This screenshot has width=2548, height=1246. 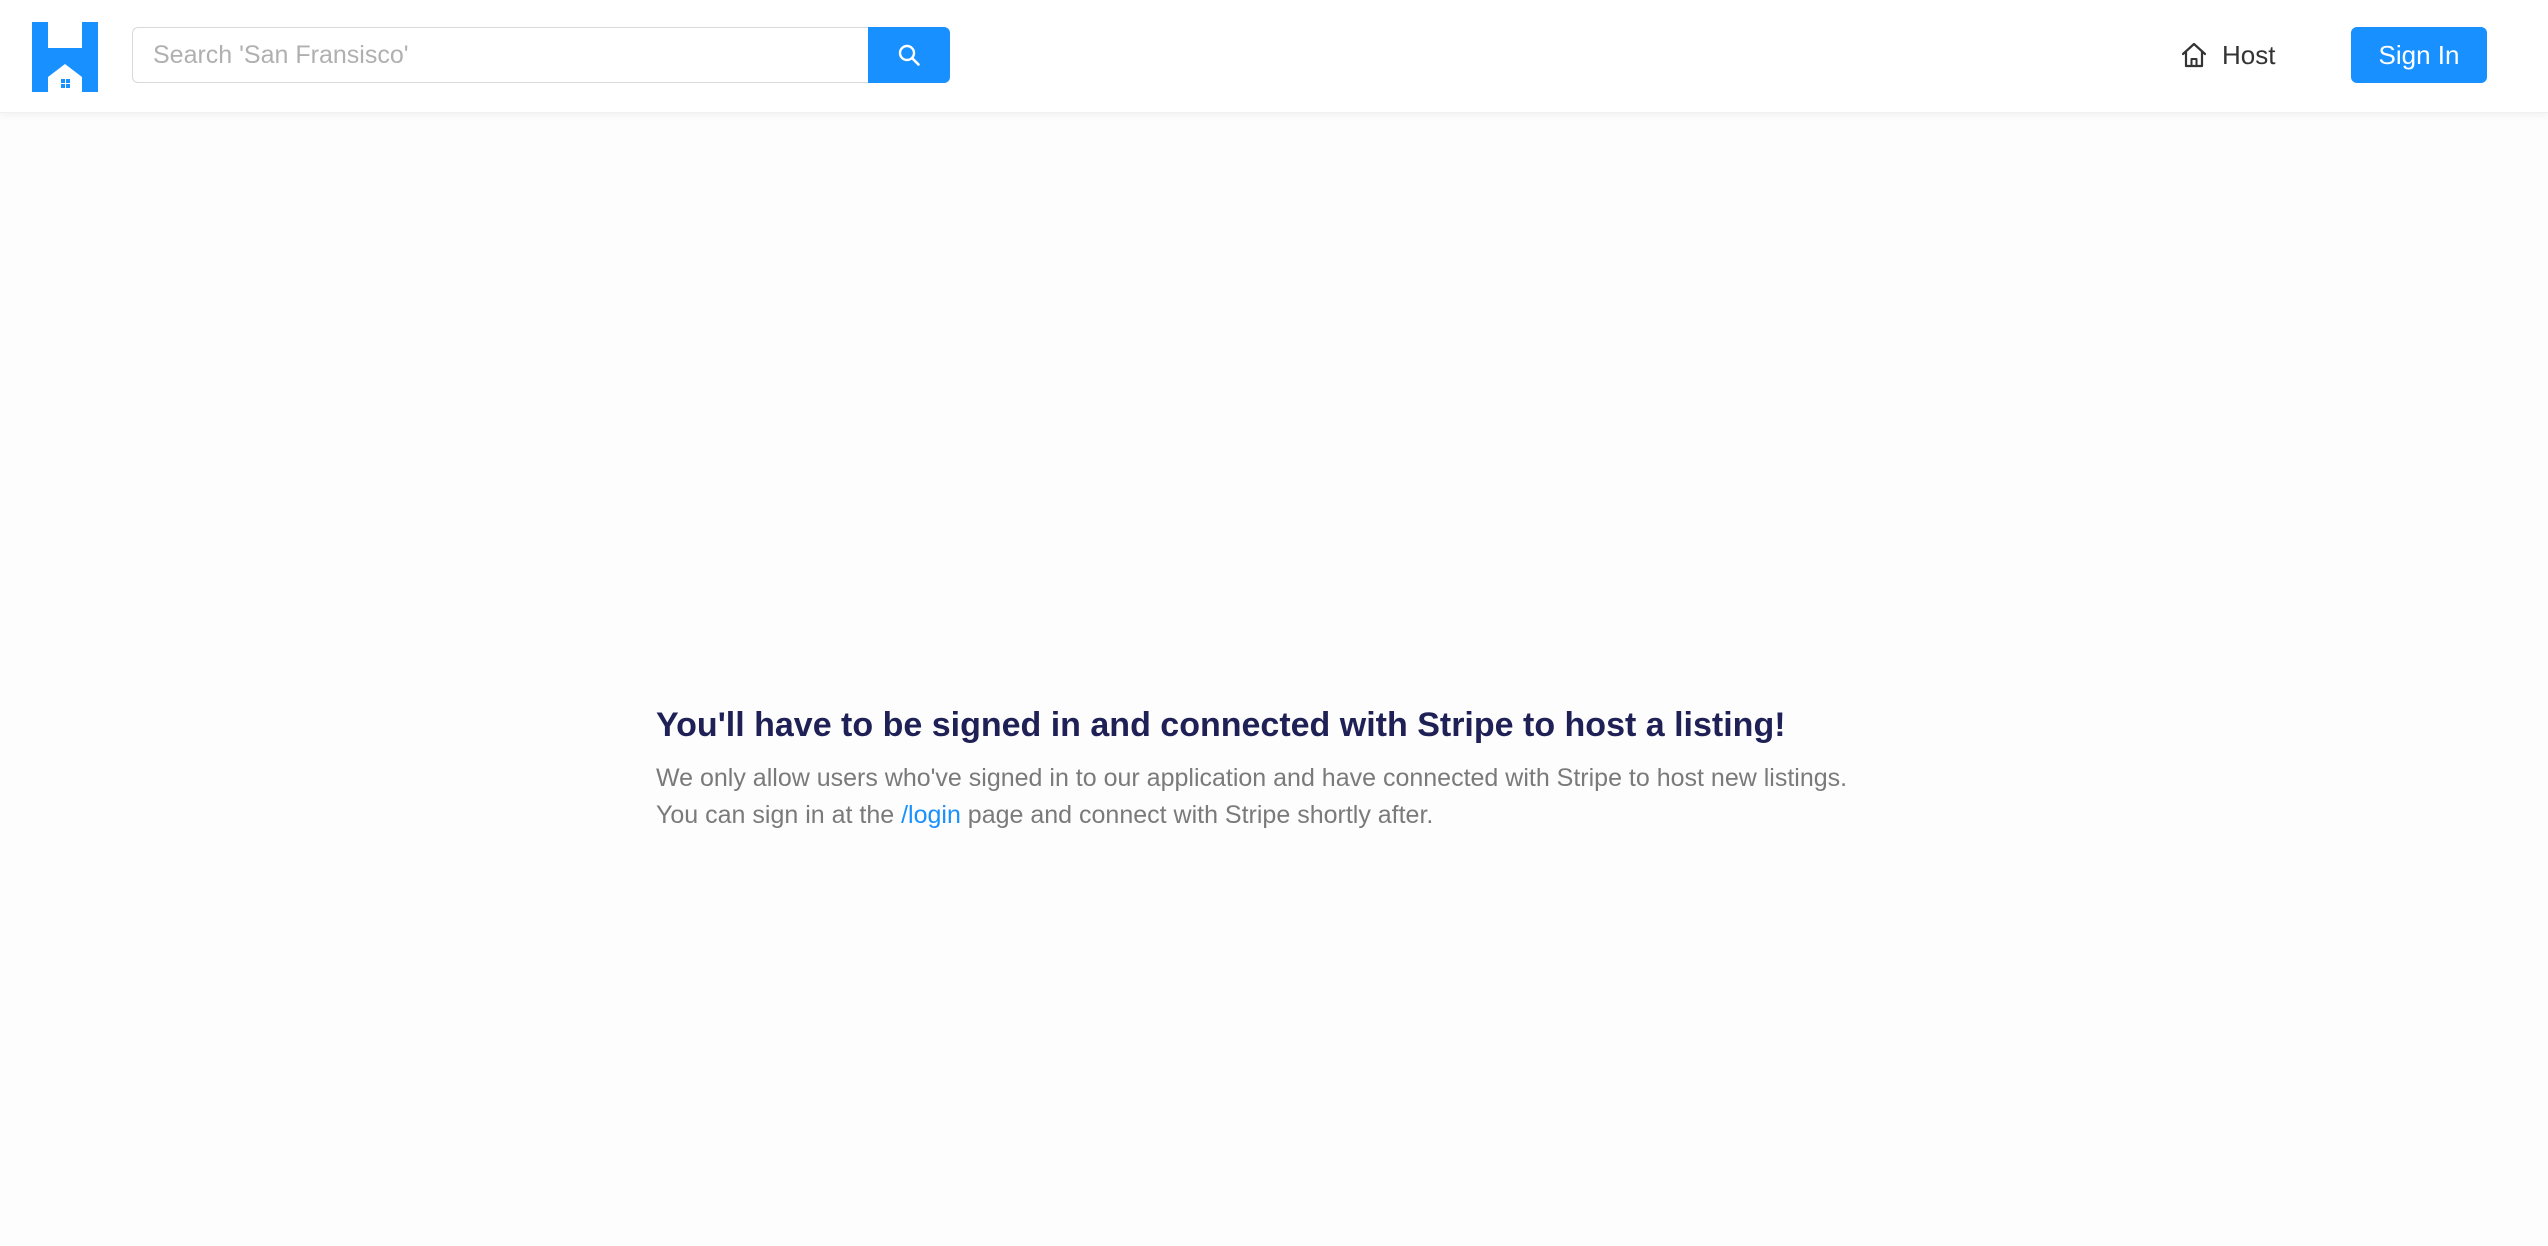 I want to click on app-header: Host Sign In, so click(x=1274, y=56).